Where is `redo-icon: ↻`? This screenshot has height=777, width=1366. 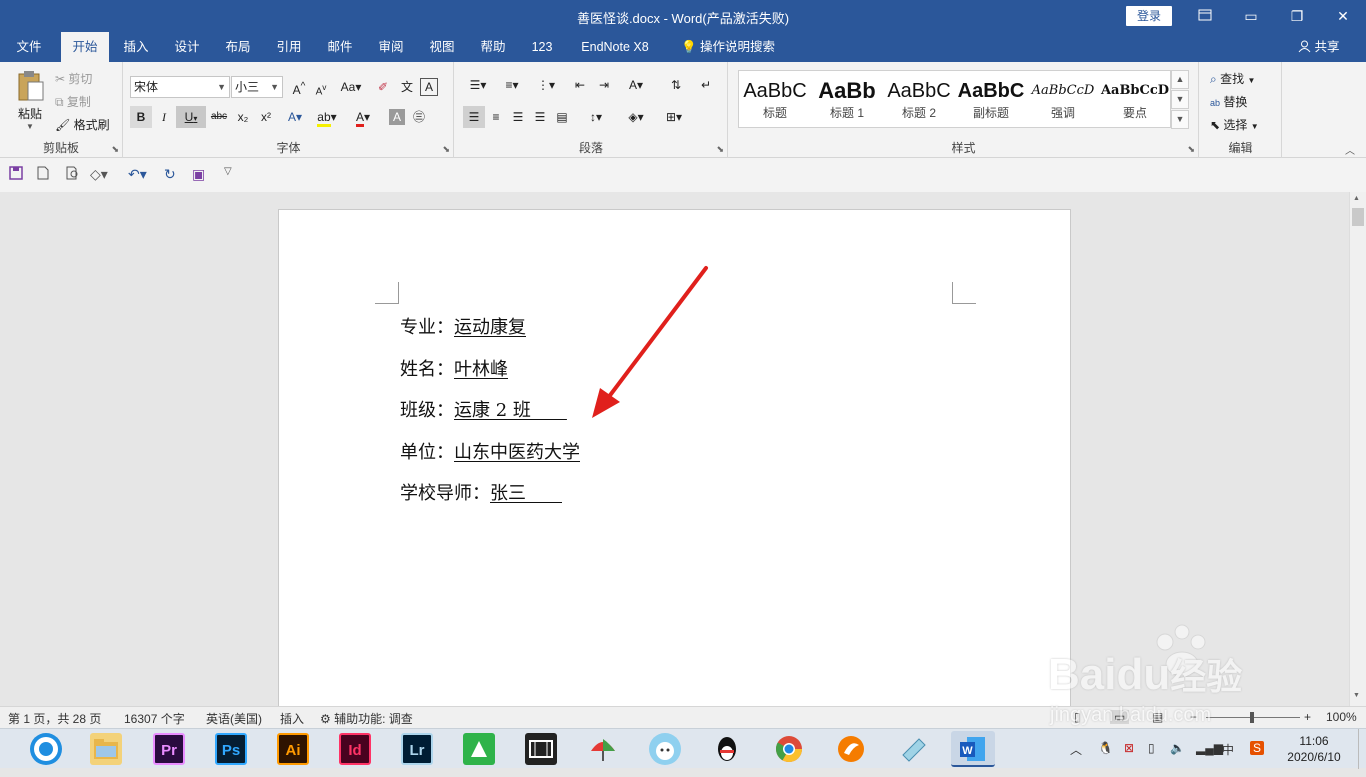
redo-icon: ↻ is located at coordinates (170, 174).